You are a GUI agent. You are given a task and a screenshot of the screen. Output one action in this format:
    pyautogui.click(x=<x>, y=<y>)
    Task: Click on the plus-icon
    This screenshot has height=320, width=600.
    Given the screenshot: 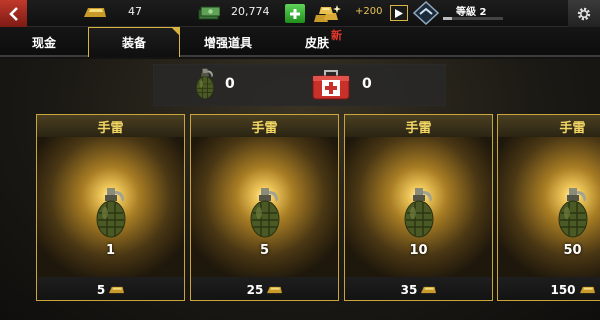 What is the action you would take?
    pyautogui.click(x=295, y=13)
    